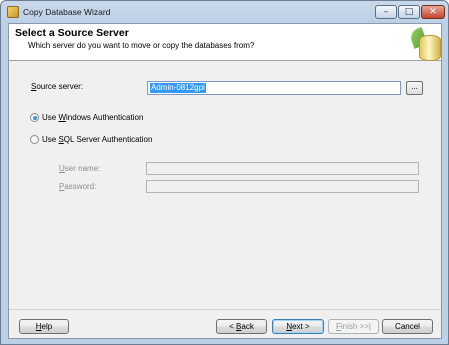 This screenshot has height=345, width=449. What do you see at coordinates (386, 12) in the screenshot?
I see `minimize-button: –` at bounding box center [386, 12].